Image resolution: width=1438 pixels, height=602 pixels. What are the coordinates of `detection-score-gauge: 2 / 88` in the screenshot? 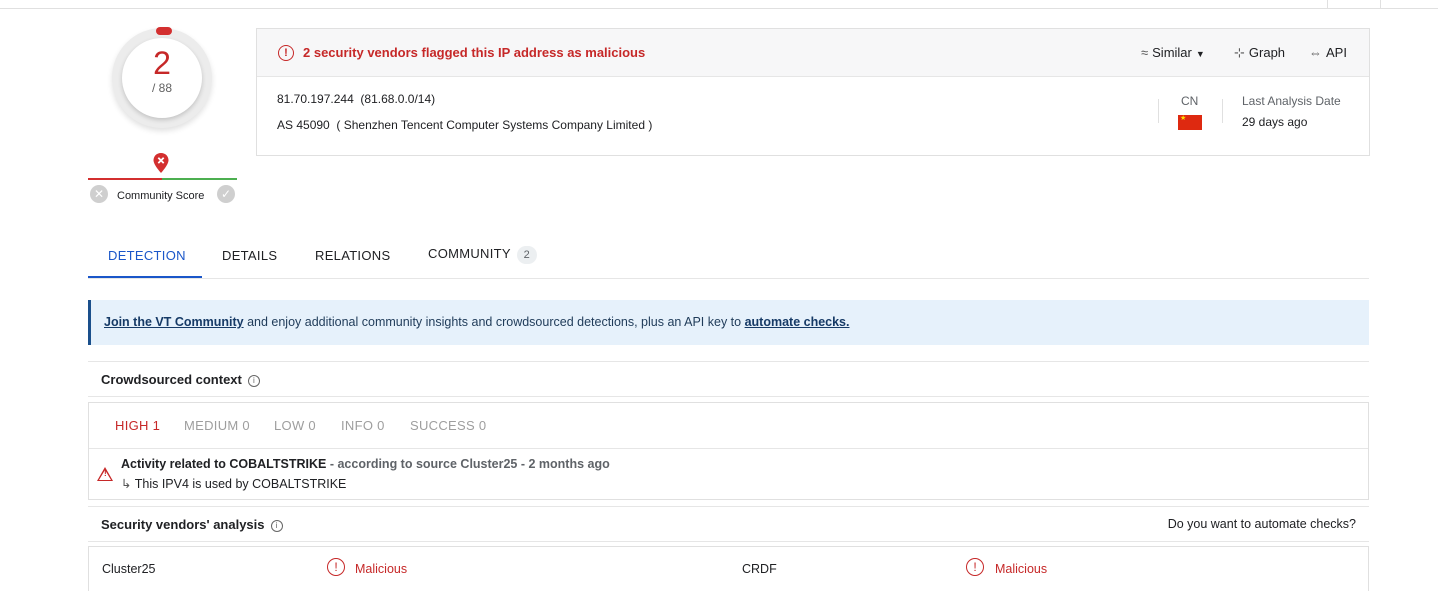 It's located at (162, 77).